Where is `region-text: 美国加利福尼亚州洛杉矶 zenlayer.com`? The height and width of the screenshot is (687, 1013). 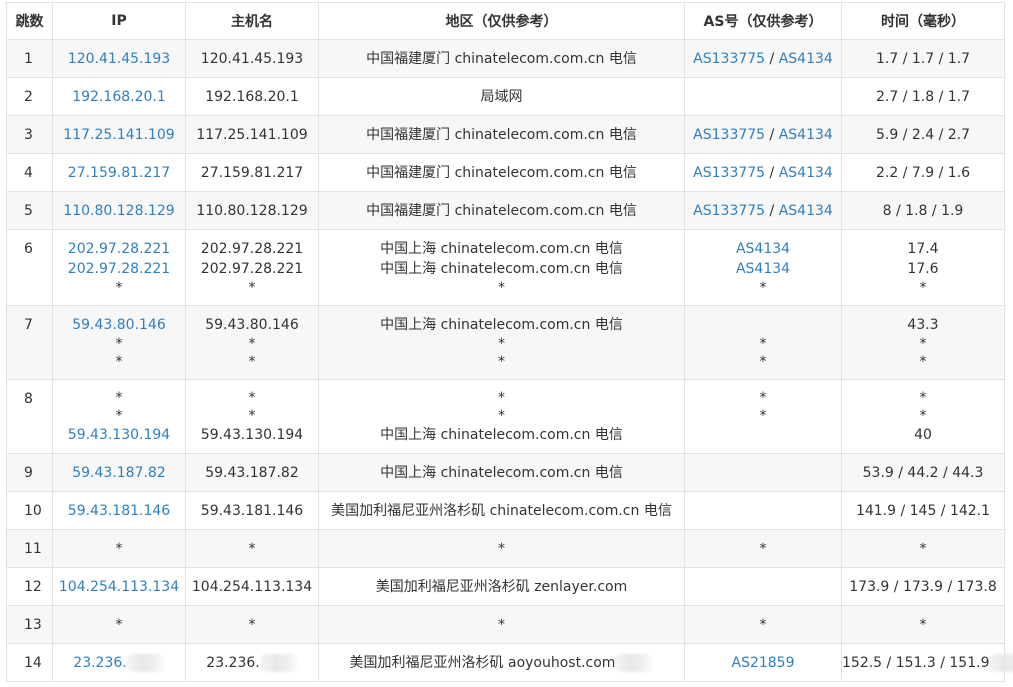 region-text: 美国加利福尼亚州洛杉矶 zenlayer.com is located at coordinates (501, 587).